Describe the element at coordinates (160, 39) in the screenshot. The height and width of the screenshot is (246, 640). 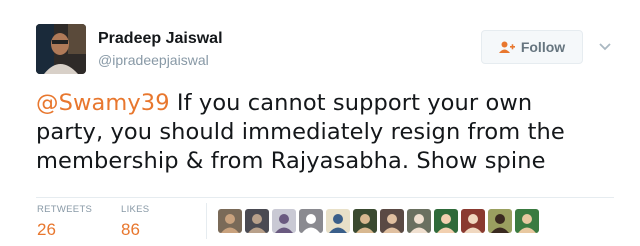
I see `display-name: Pradeep Jaiswal` at that location.